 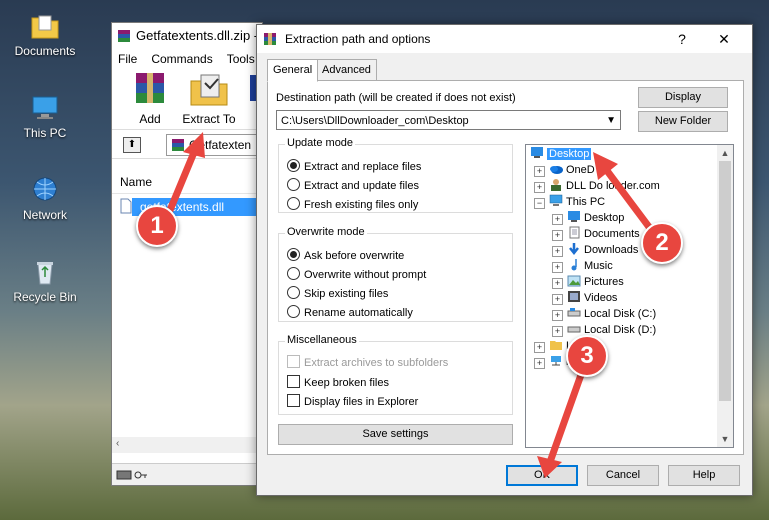 I want to click on tree-node-onedrive: + OneD, so click(x=564, y=170).